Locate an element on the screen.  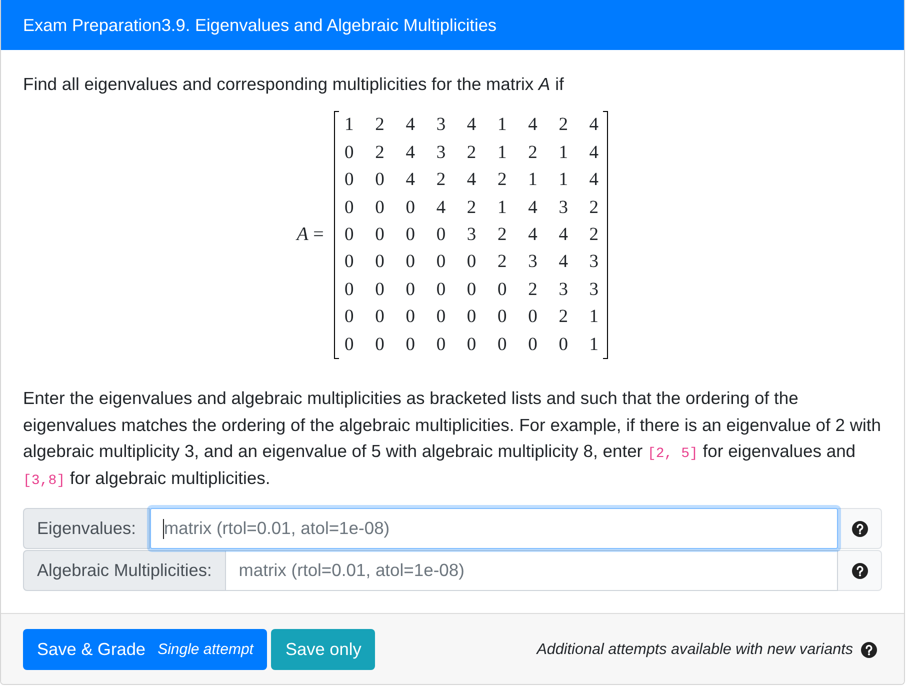
field-label: Algebraic Multiplicities: is located at coordinates (124, 570).